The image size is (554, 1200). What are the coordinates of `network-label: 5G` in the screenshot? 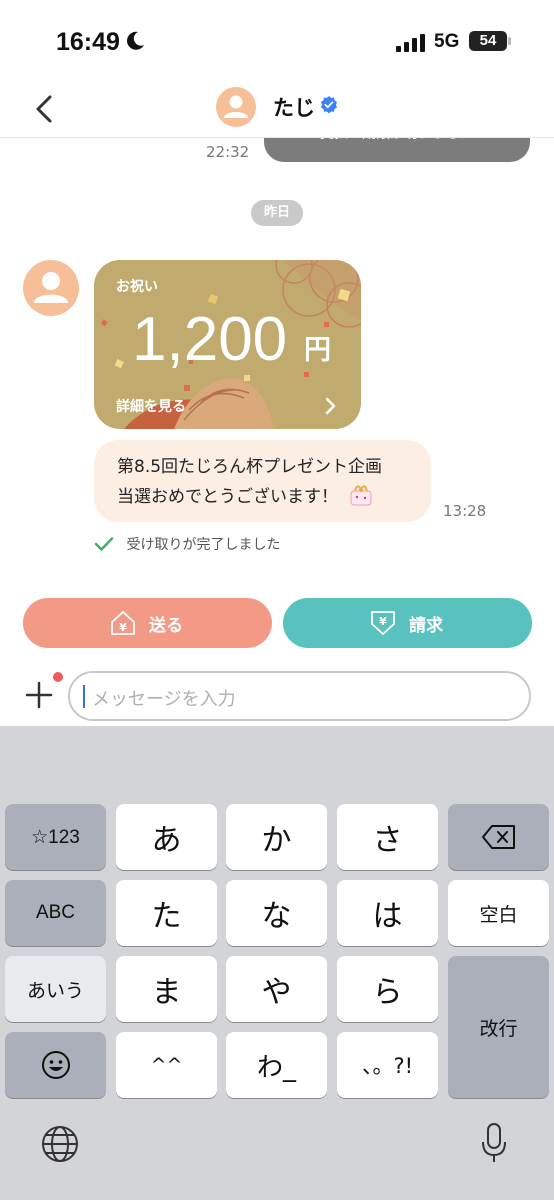 It's located at (447, 41).